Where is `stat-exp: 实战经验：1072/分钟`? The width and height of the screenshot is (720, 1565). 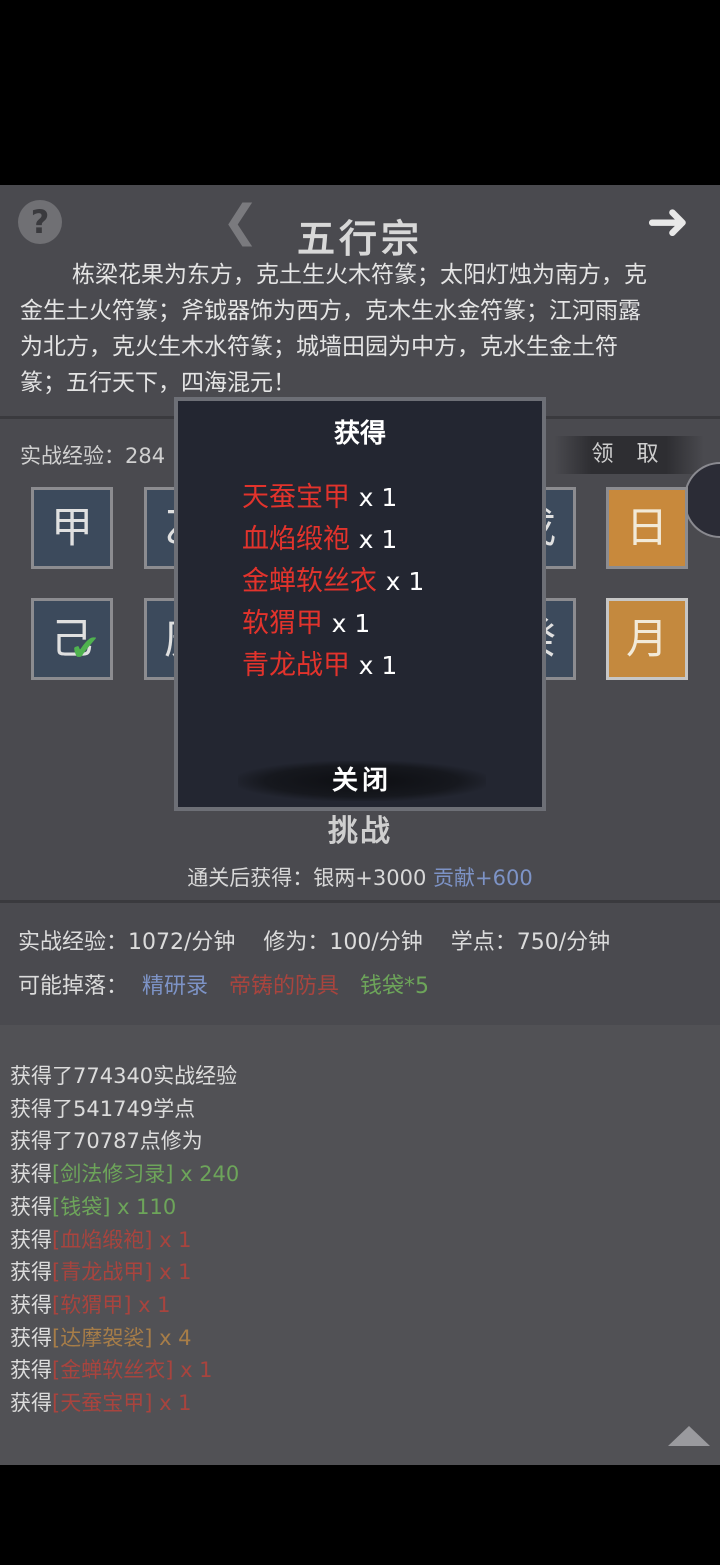 stat-exp: 实战经验：1072/分钟 is located at coordinates (127, 942).